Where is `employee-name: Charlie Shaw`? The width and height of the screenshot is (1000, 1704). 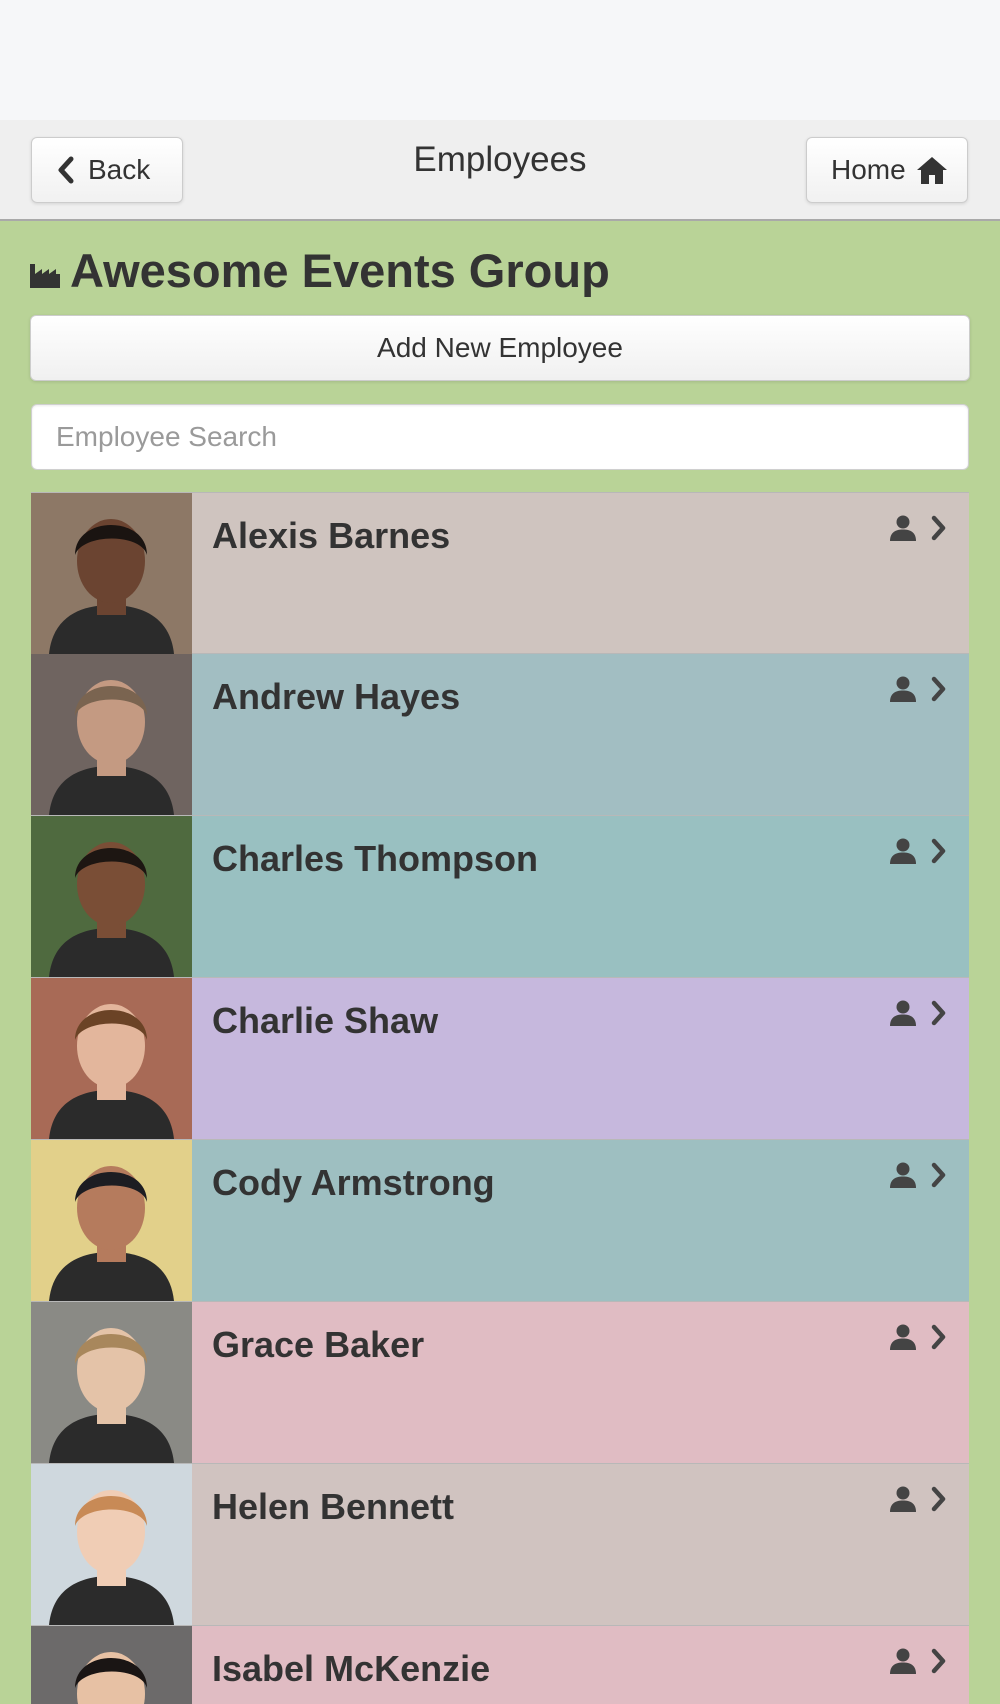 employee-name: Charlie Shaw is located at coordinates (325, 1020).